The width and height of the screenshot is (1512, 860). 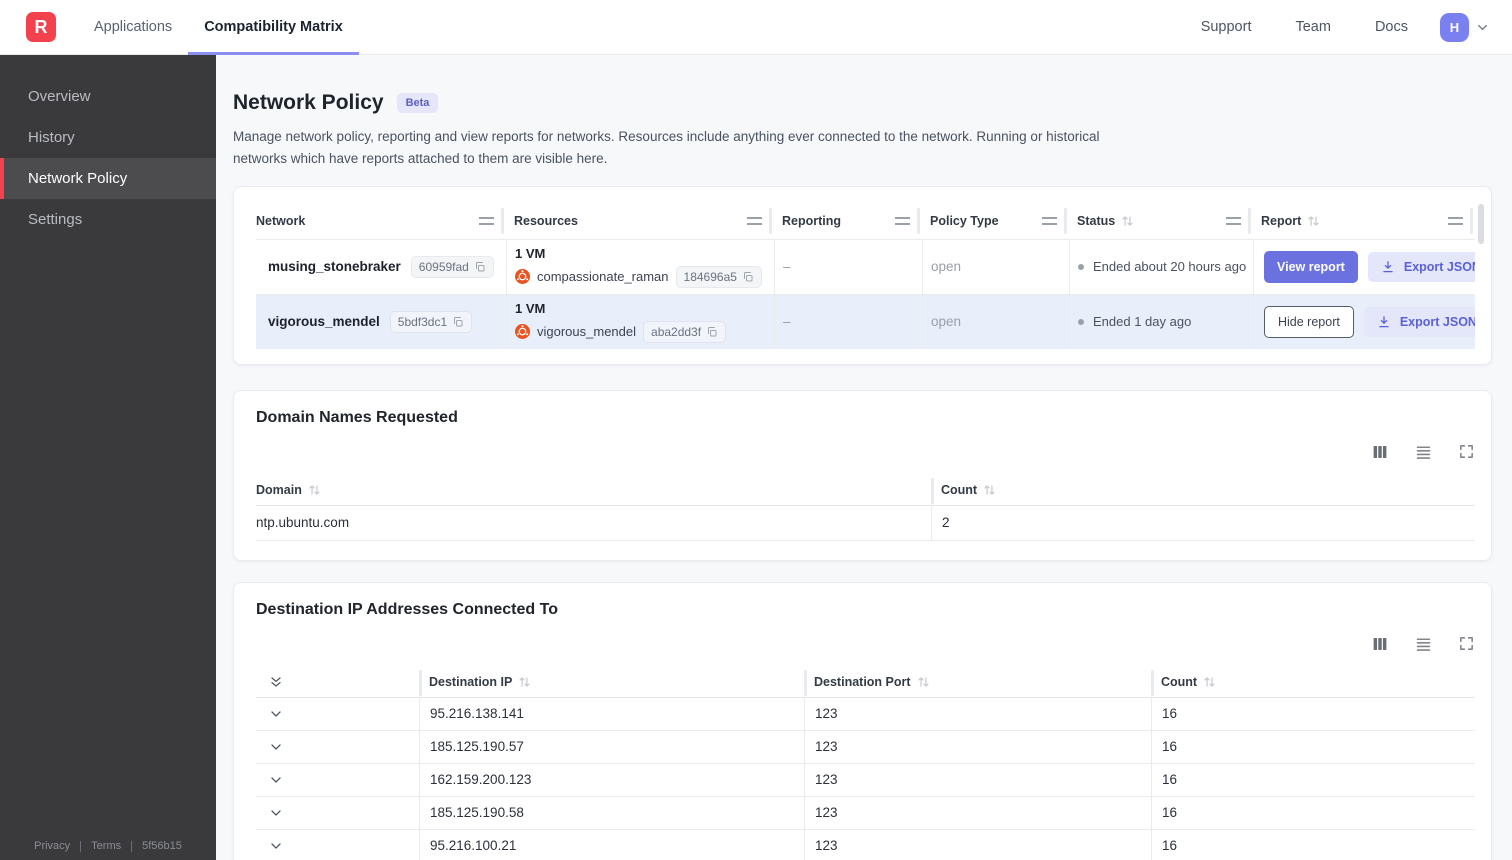 What do you see at coordinates (546, 221) in the screenshot?
I see `col-header-resources-label: Resources` at bounding box center [546, 221].